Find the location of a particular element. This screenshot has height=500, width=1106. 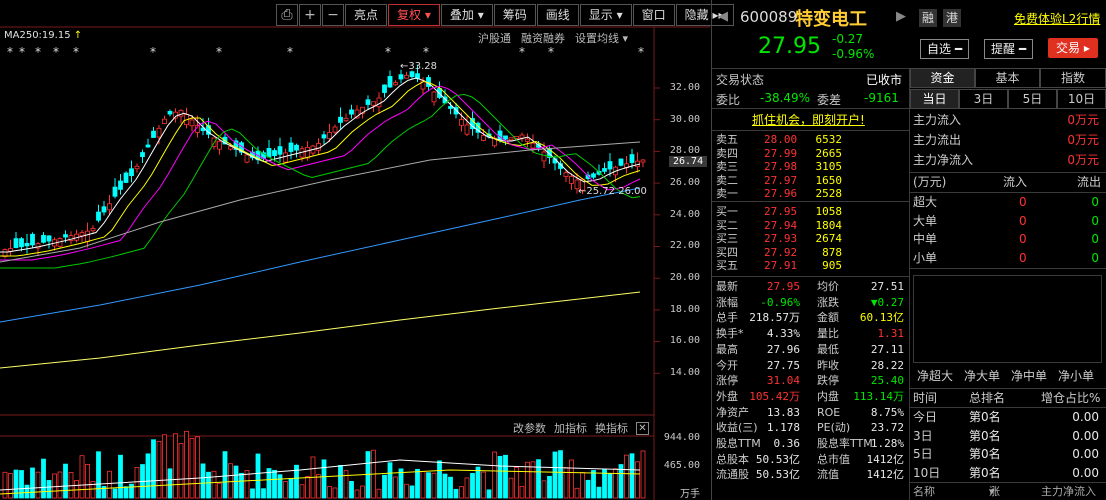

toolbar-btn-highlight: 亮点 is located at coordinates (366, 15).